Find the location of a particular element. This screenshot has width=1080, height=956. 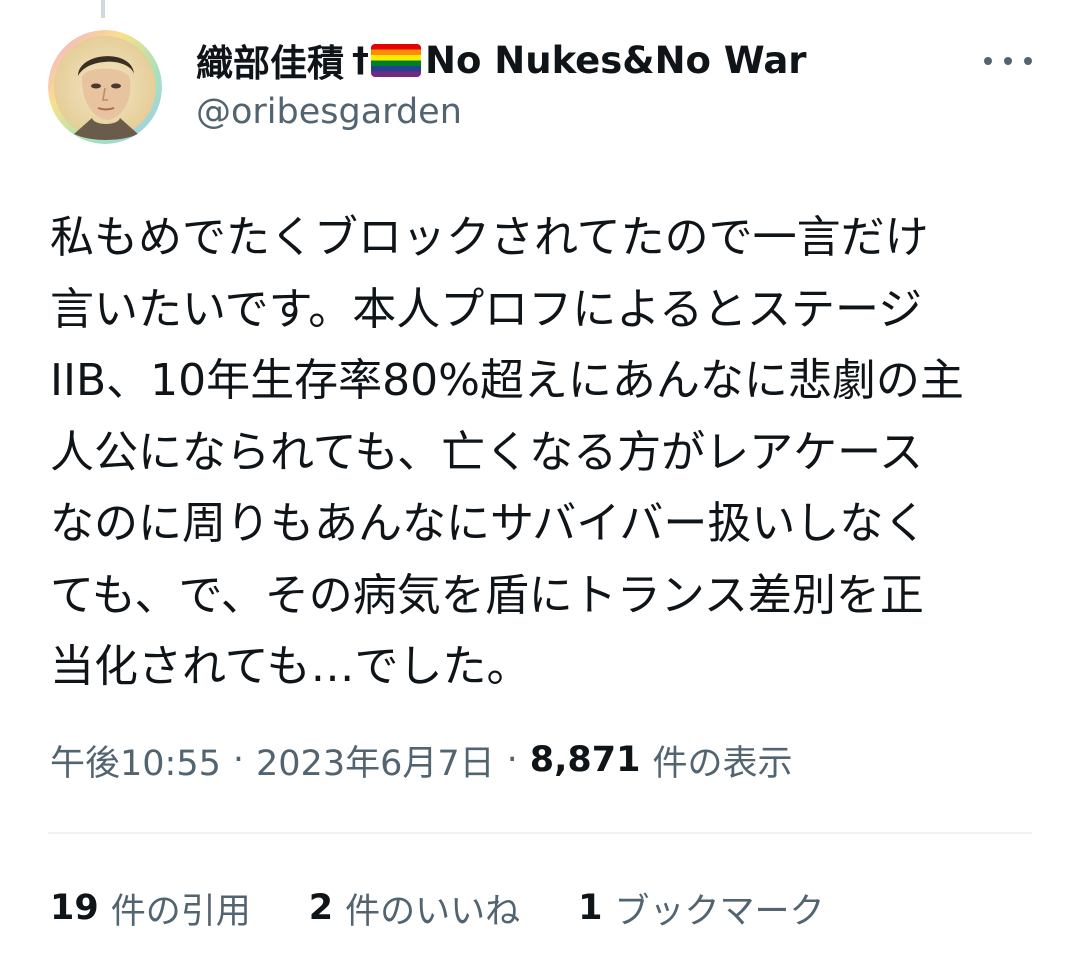

quotes-label: 件の引用 is located at coordinates (180, 911).